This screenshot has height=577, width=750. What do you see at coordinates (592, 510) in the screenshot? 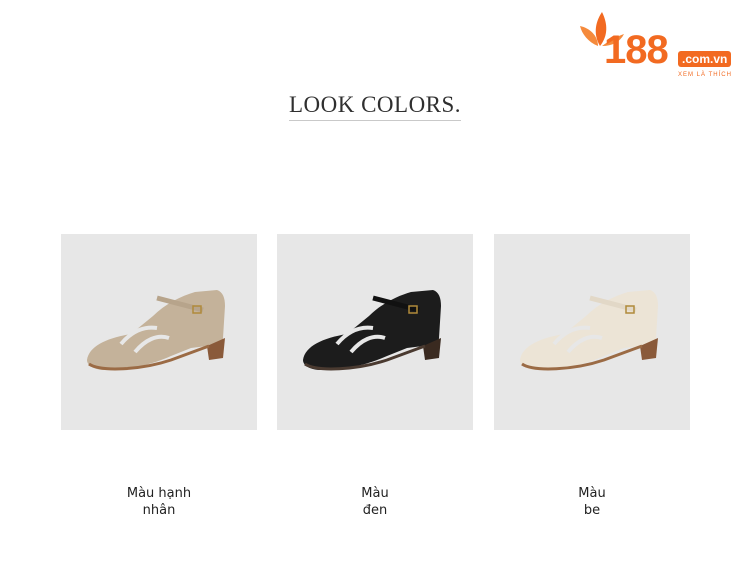
I see `label-line: be` at bounding box center [592, 510].